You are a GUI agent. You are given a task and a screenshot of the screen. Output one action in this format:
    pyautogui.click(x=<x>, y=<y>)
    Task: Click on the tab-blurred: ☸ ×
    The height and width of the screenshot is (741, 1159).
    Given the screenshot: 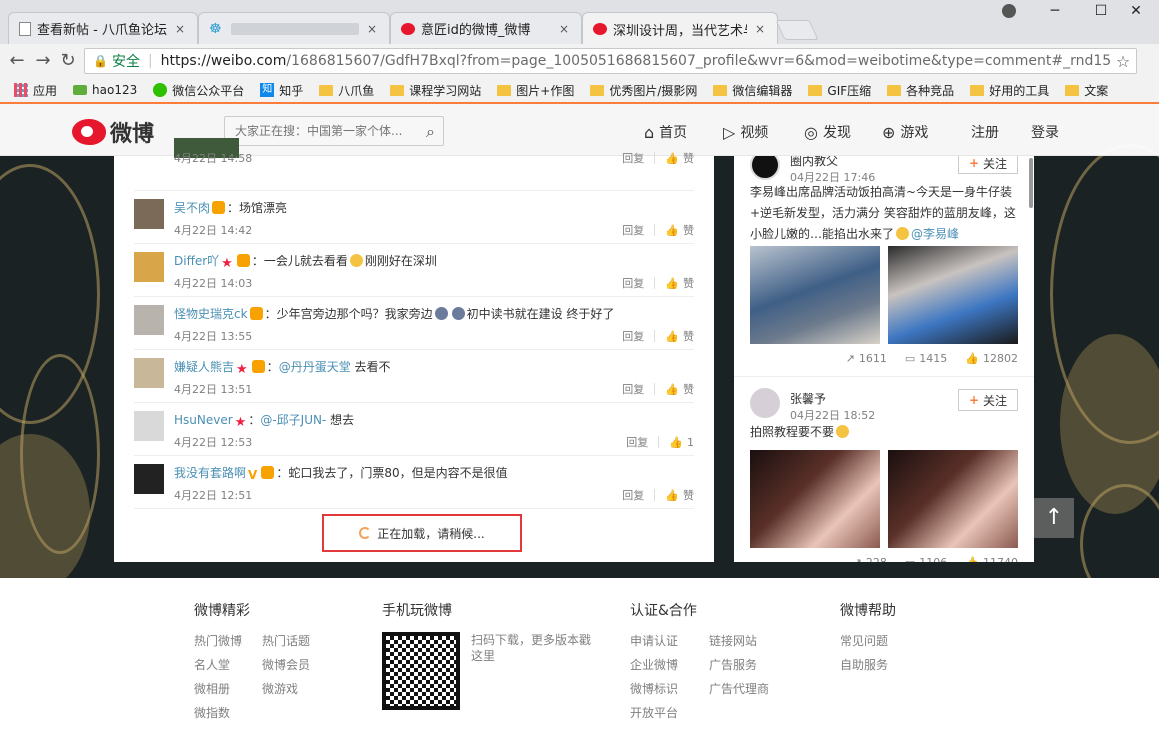 What is the action you would take?
    pyautogui.click(x=294, y=28)
    